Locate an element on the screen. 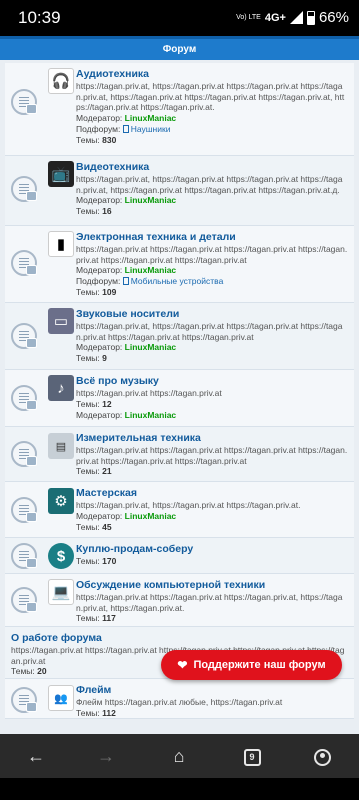 This screenshot has width=359, height=800. tv-icon: 📺 is located at coordinates (61, 174).